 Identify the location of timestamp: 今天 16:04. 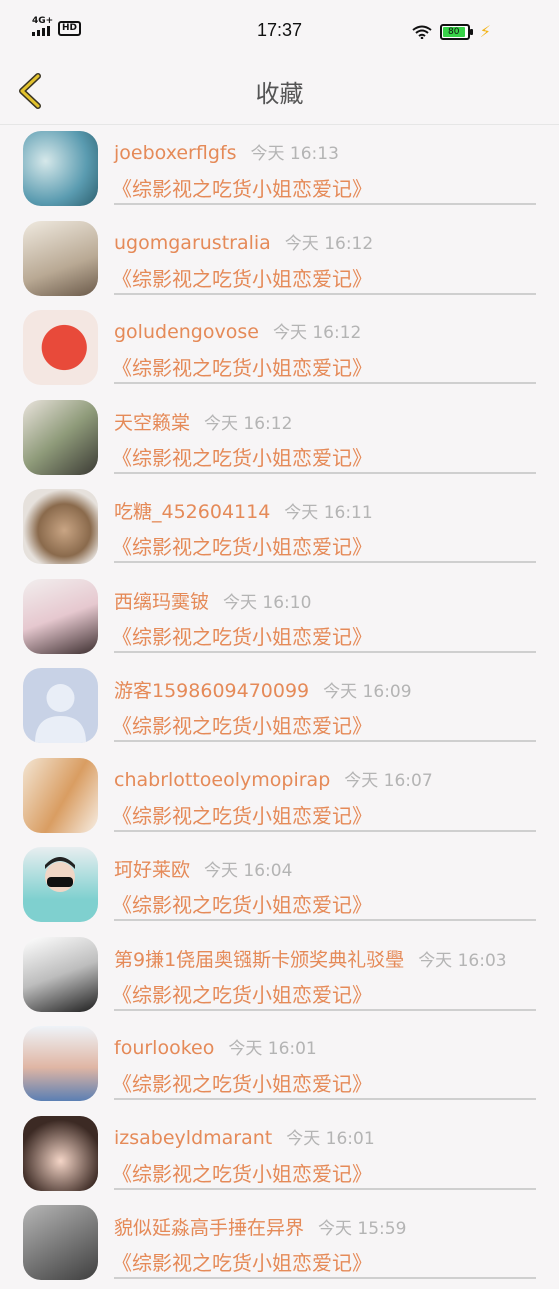
(248, 871).